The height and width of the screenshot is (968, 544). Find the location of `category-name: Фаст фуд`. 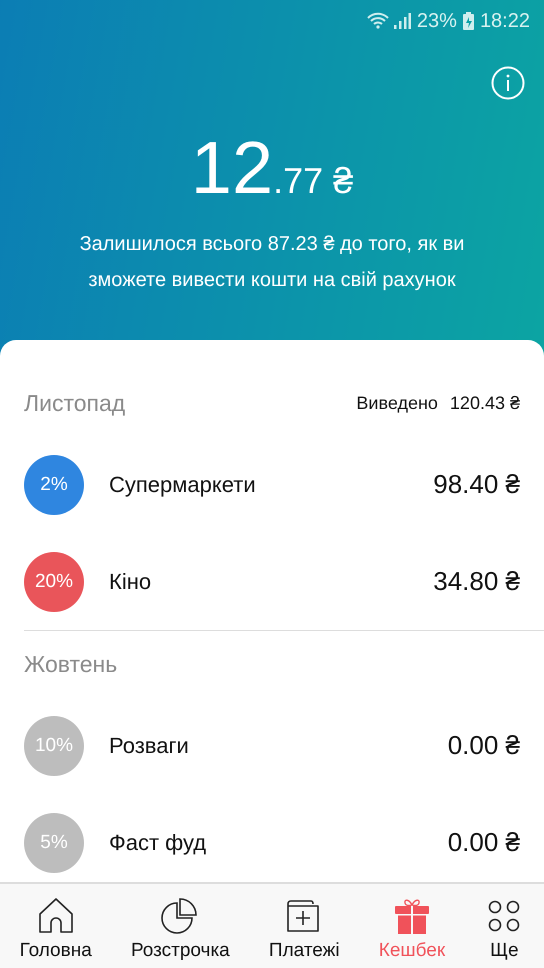

category-name: Фаст фуд is located at coordinates (278, 843).